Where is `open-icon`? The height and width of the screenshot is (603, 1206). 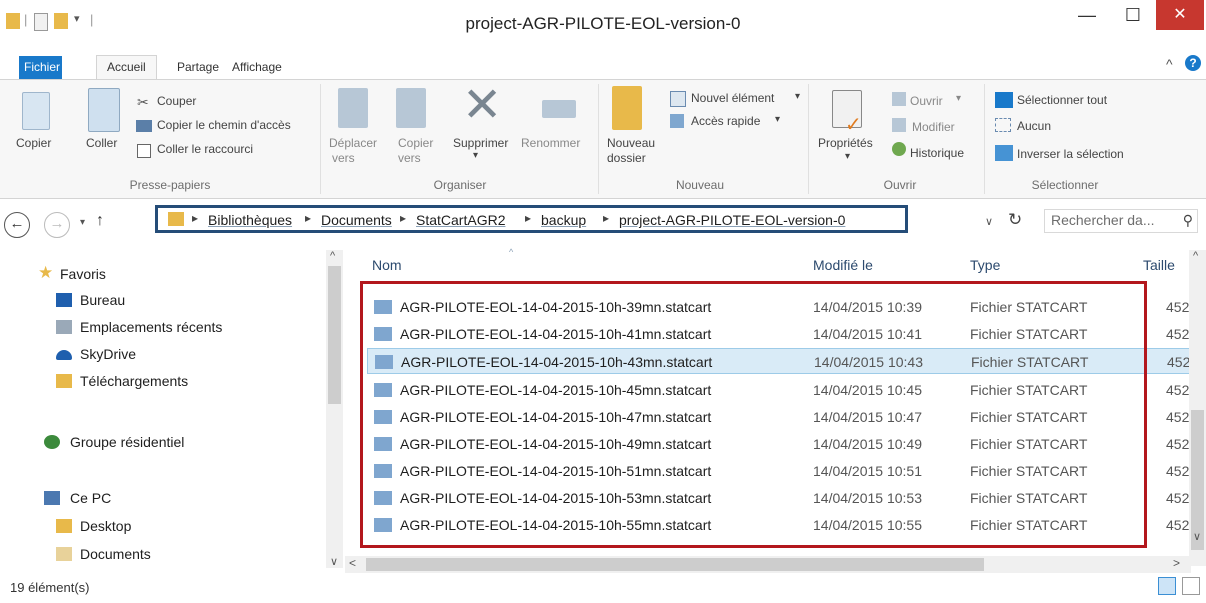
open-icon is located at coordinates (899, 99).